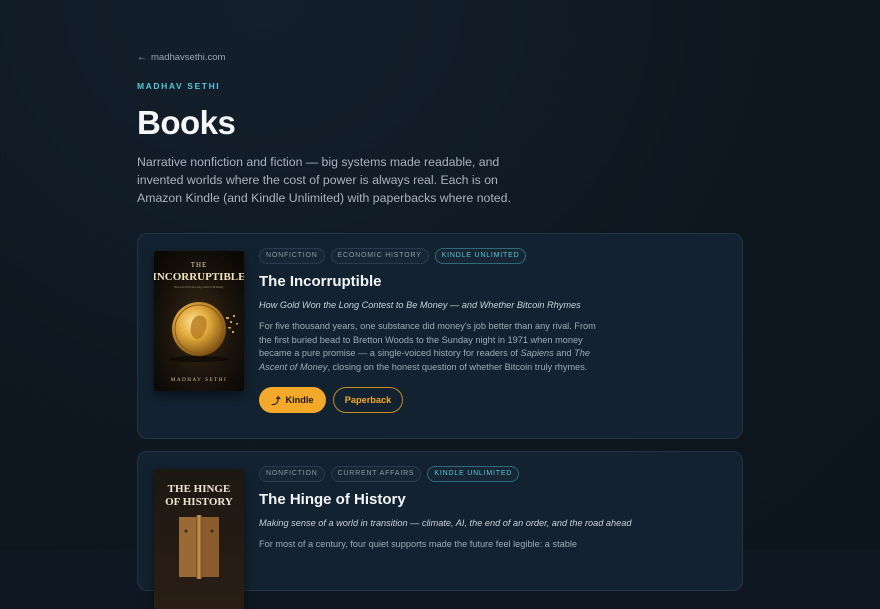 Image resolution: width=880 pixels, height=609 pixels. I want to click on page-title: Books, so click(186, 122).